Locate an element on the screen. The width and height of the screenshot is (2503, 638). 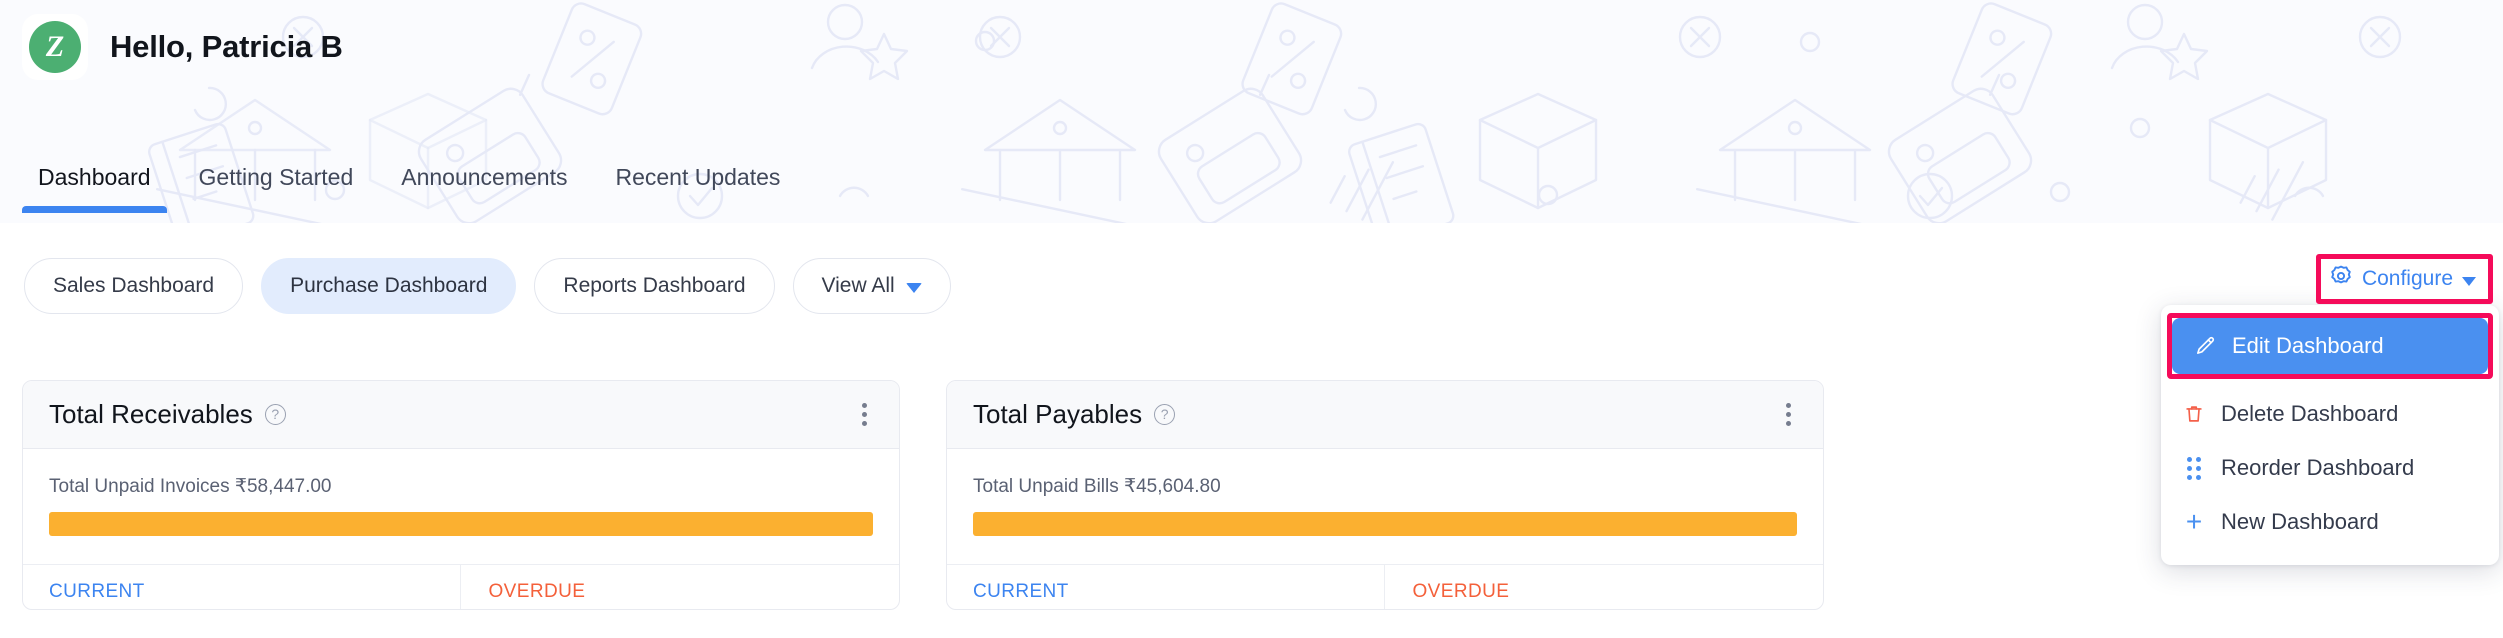
tab-dashboard: Dashboard is located at coordinates (94, 188).